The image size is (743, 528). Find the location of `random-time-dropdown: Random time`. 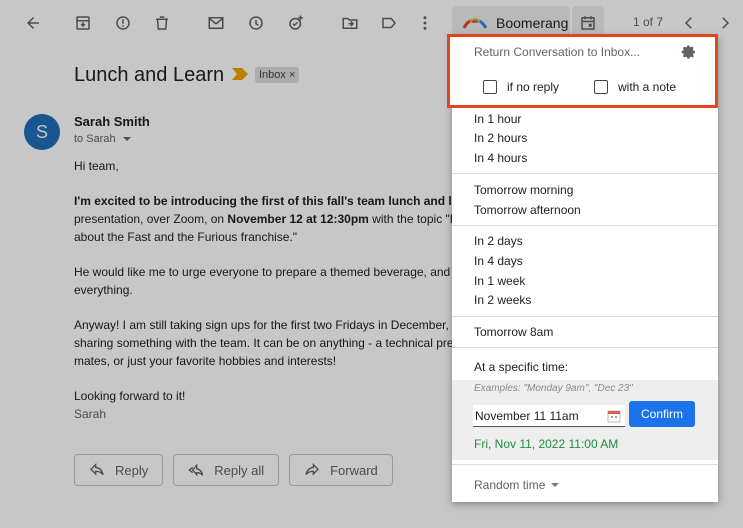

random-time-dropdown: Random time is located at coordinates (517, 485).